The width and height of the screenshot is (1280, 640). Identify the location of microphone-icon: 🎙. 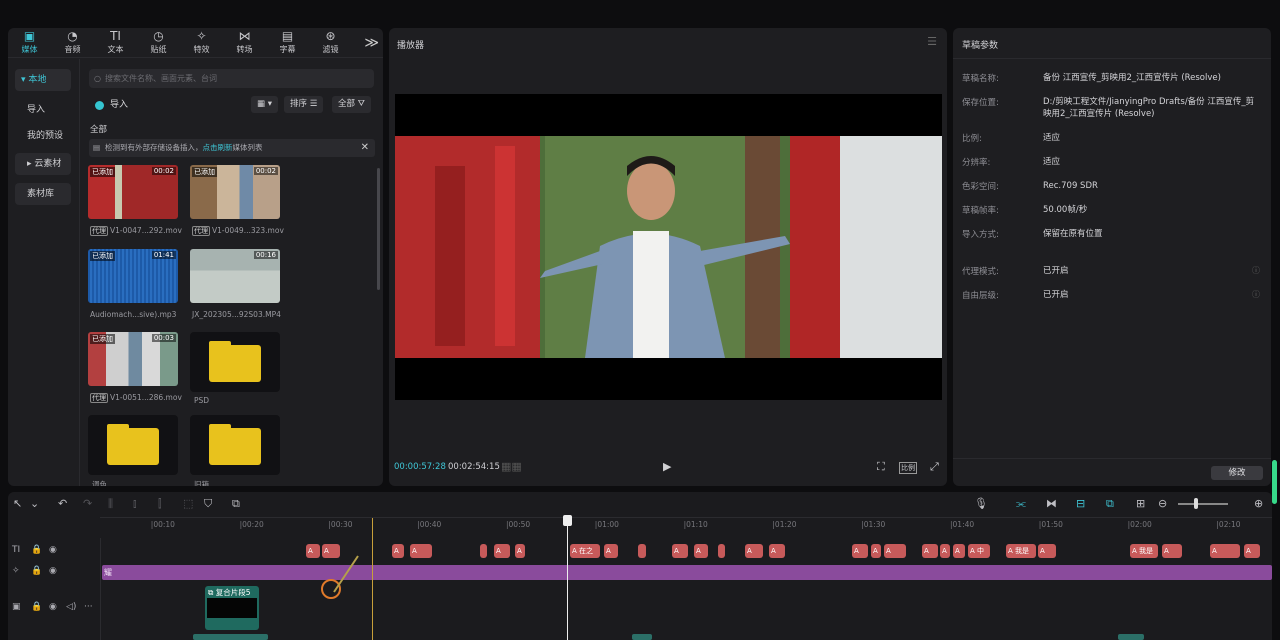
(981, 503).